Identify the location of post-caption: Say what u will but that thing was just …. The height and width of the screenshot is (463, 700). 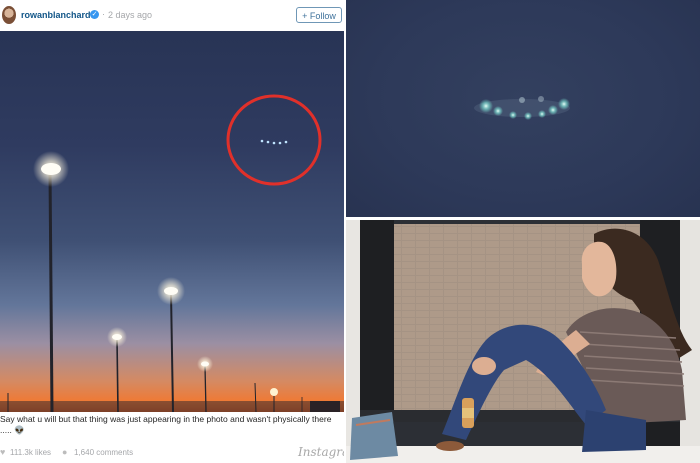
(166, 424).